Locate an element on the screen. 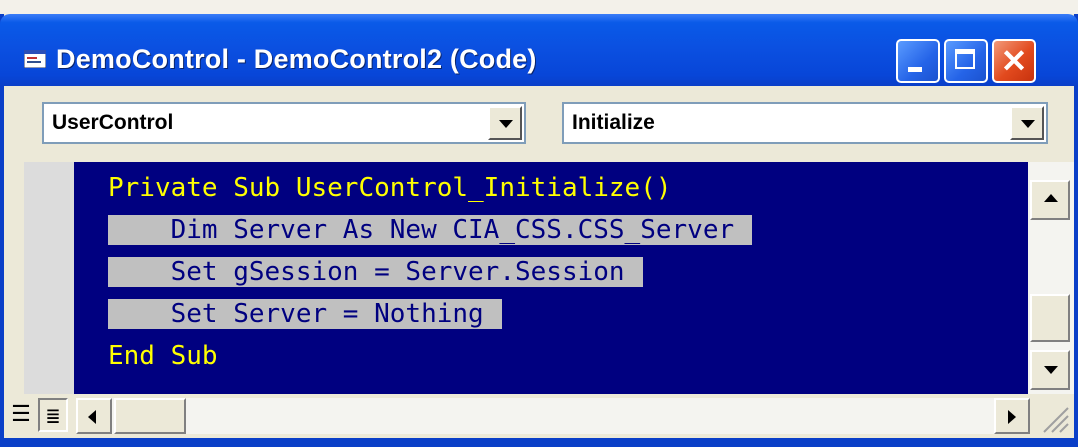 This screenshot has width=1078, height=447. procedure-view-button: ☰ is located at coordinates (21, 415).